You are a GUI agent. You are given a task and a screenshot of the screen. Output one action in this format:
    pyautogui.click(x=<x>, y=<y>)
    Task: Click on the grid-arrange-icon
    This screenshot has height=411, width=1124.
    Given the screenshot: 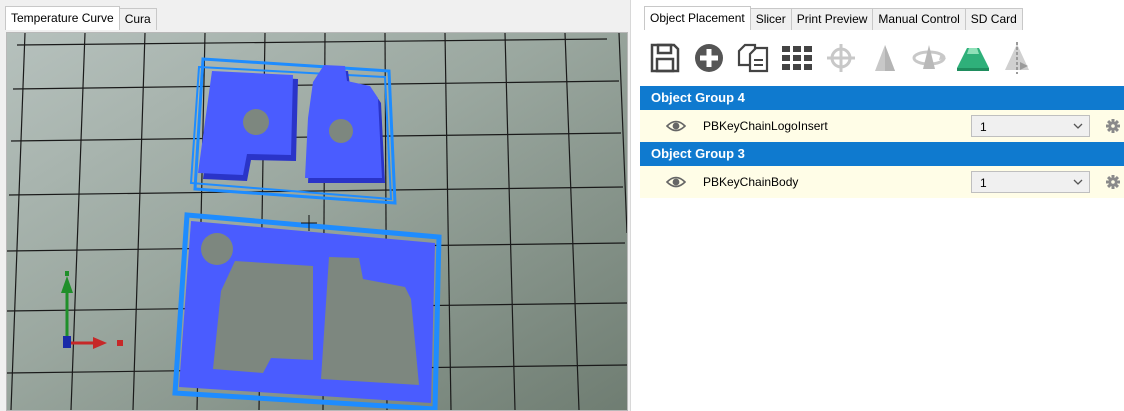 What is the action you would take?
    pyautogui.click(x=797, y=58)
    